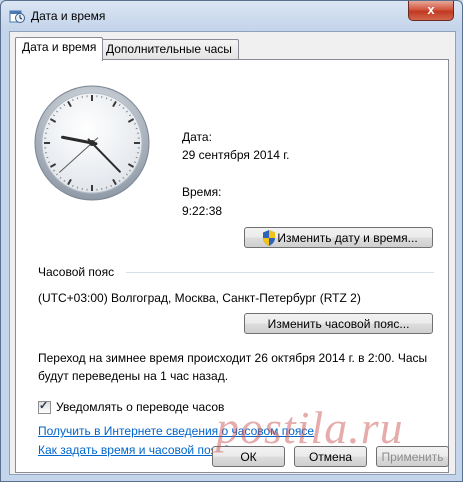  What do you see at coordinates (412, 456) in the screenshot?
I see `apply-button: Применить` at bounding box center [412, 456].